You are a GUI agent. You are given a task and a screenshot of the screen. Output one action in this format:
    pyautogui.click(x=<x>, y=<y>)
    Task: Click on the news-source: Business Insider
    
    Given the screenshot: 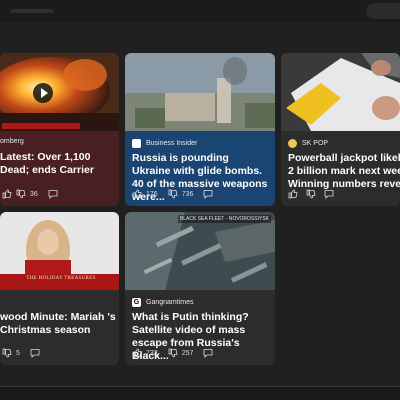 What is the action you would take?
    pyautogui.click(x=200, y=143)
    